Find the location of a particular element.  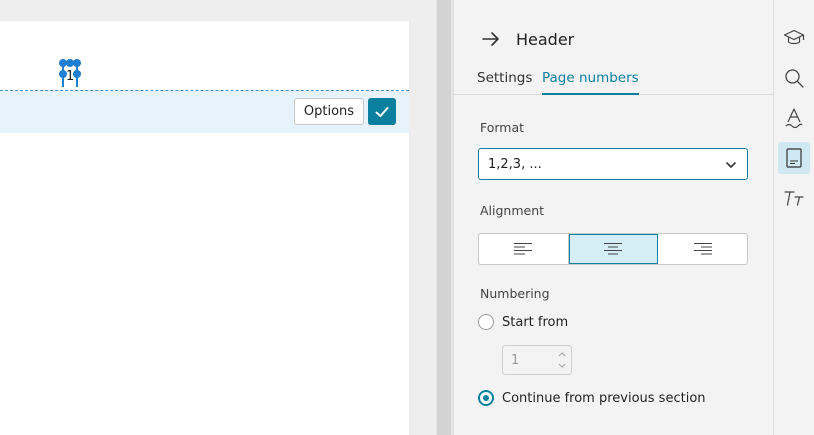

toolbar-font-size is located at coordinates (794, 198).